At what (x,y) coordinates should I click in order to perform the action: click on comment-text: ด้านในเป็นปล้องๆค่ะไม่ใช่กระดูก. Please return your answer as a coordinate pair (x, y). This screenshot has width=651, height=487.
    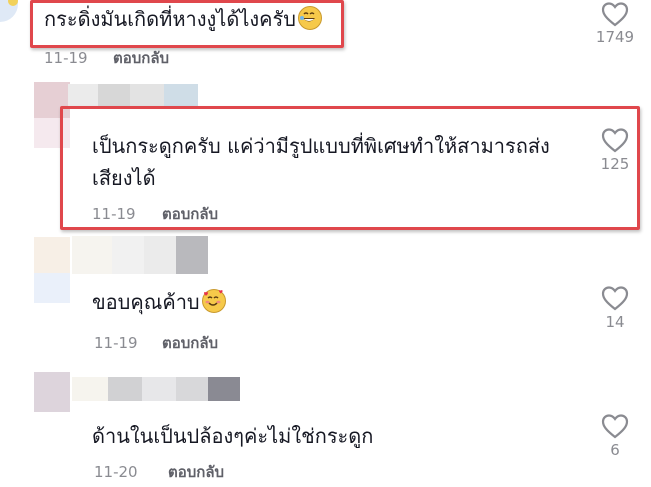
    Looking at the image, I should click on (232, 436).